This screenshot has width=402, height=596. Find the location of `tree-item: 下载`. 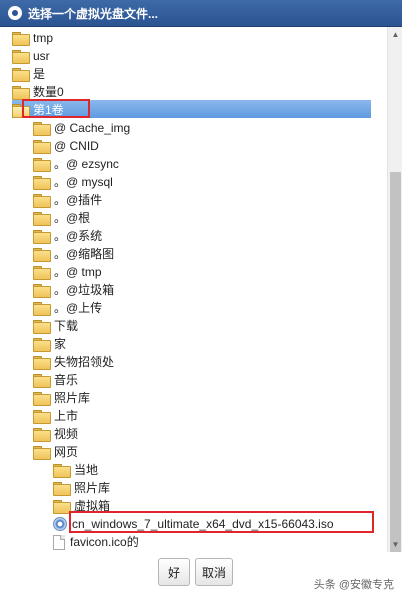

tree-item: 下载 is located at coordinates (193, 326).